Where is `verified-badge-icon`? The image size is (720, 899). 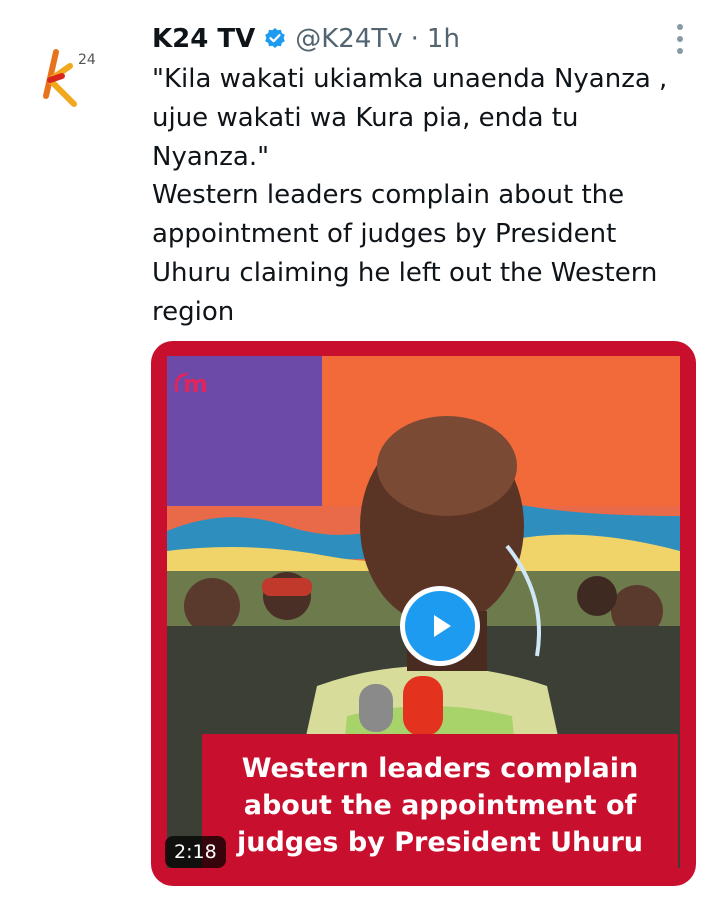
verified-badge-icon is located at coordinates (275, 39).